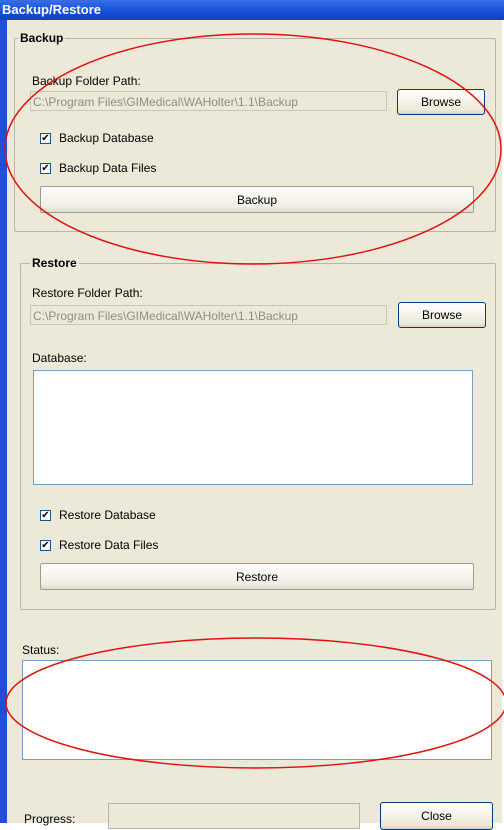  What do you see at coordinates (86, 81) in the screenshot?
I see `backup-folder-label: Backup Folder Path:` at bounding box center [86, 81].